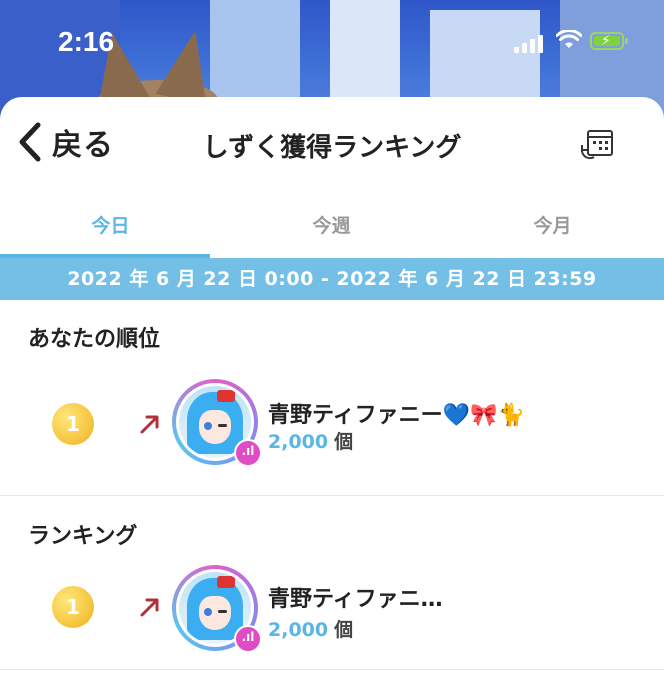  I want to click on status-bar: 2:16 ⚡, so click(332, 42).